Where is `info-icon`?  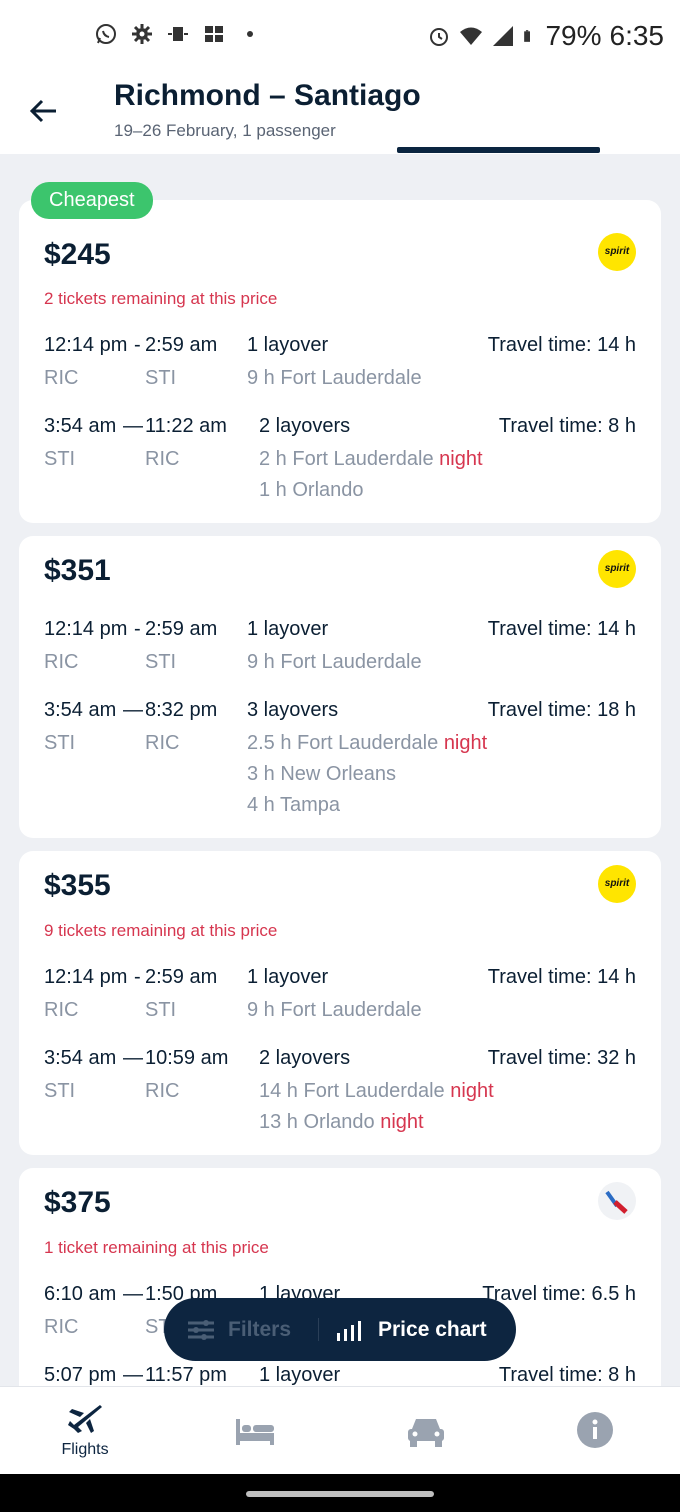 info-icon is located at coordinates (595, 1430).